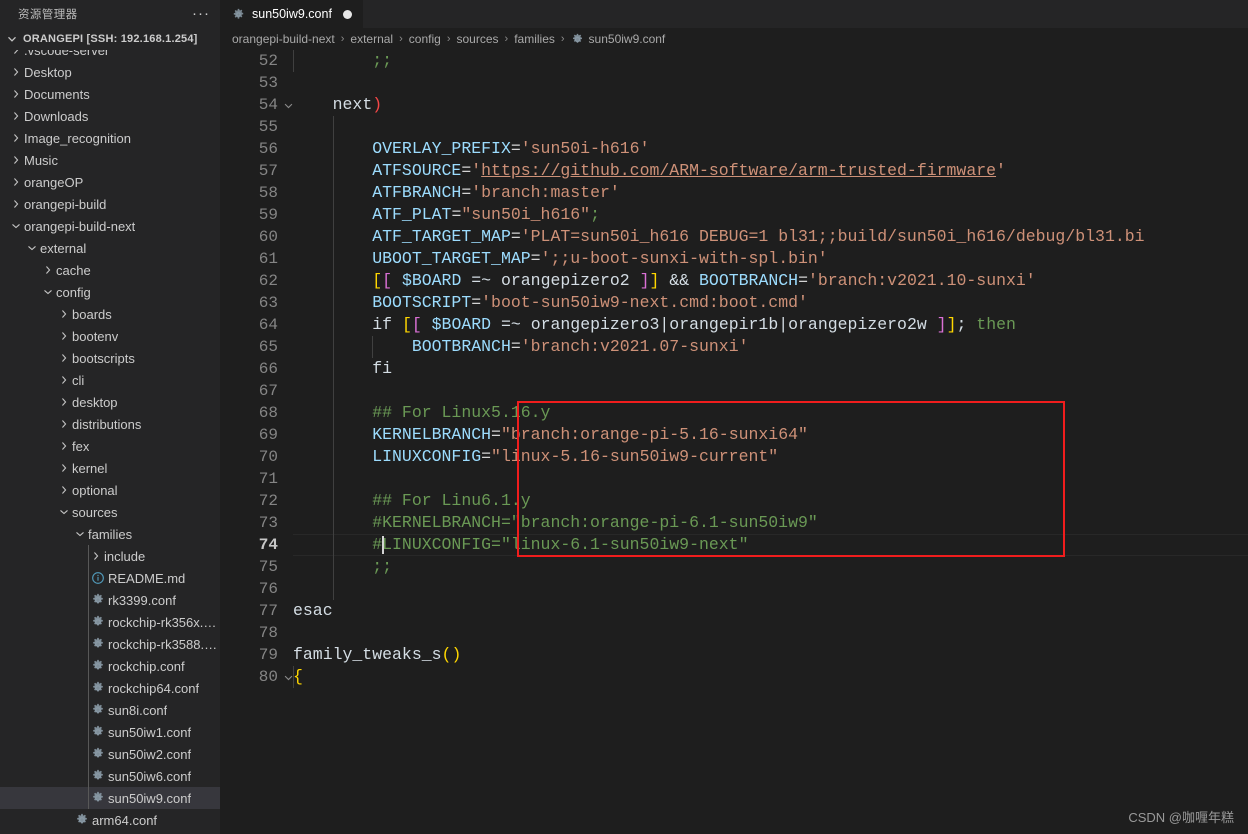 This screenshot has width=1248, height=834. Describe the element at coordinates (734, 105) in the screenshot. I see `code-line: 54 next)` at that location.